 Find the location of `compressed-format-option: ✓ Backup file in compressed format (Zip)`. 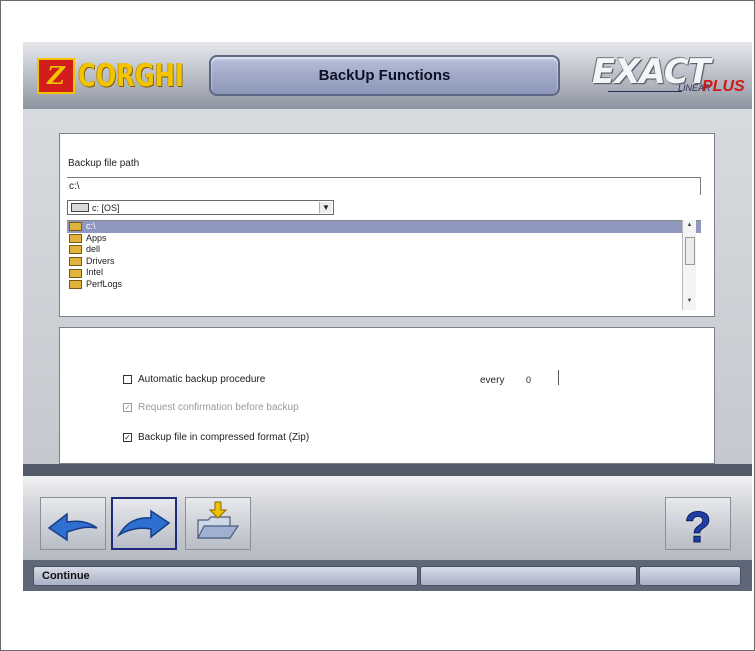

compressed-format-option: ✓ Backup file in compressed format (Zip) is located at coordinates (216, 437).